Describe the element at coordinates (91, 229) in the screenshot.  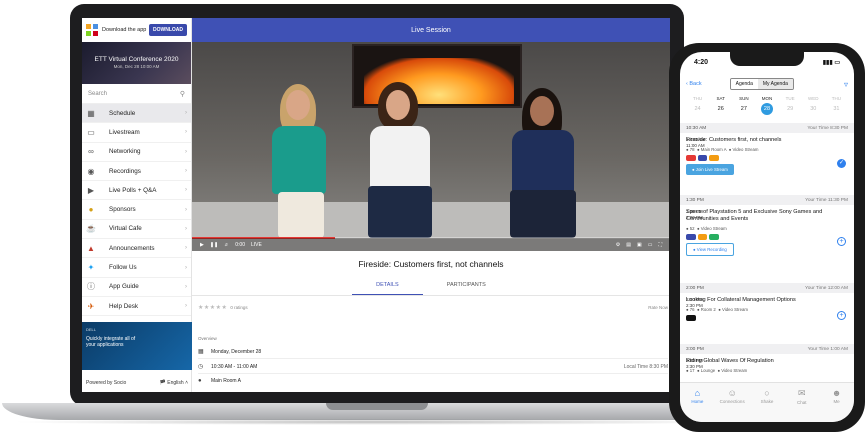
I see `cafe-icon: ☕` at that location.